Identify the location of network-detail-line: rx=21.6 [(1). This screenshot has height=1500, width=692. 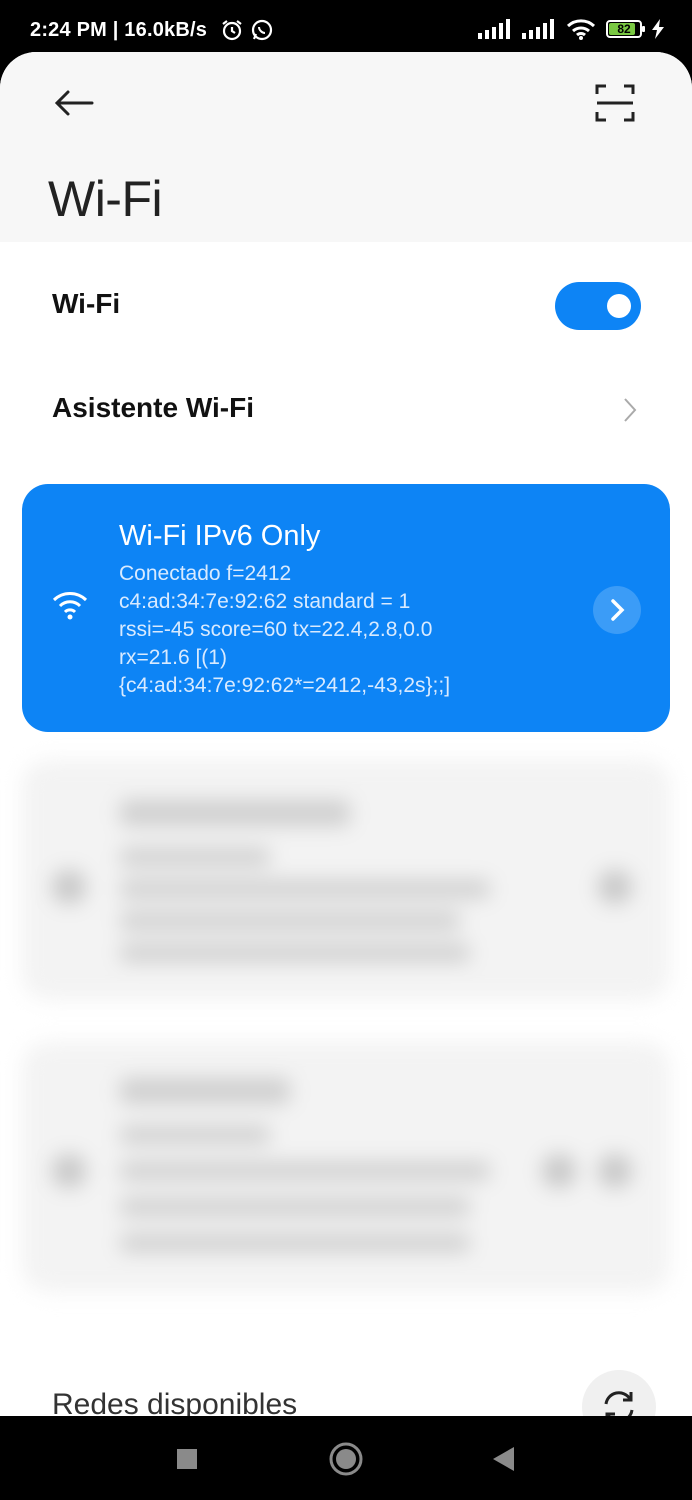
(173, 657).